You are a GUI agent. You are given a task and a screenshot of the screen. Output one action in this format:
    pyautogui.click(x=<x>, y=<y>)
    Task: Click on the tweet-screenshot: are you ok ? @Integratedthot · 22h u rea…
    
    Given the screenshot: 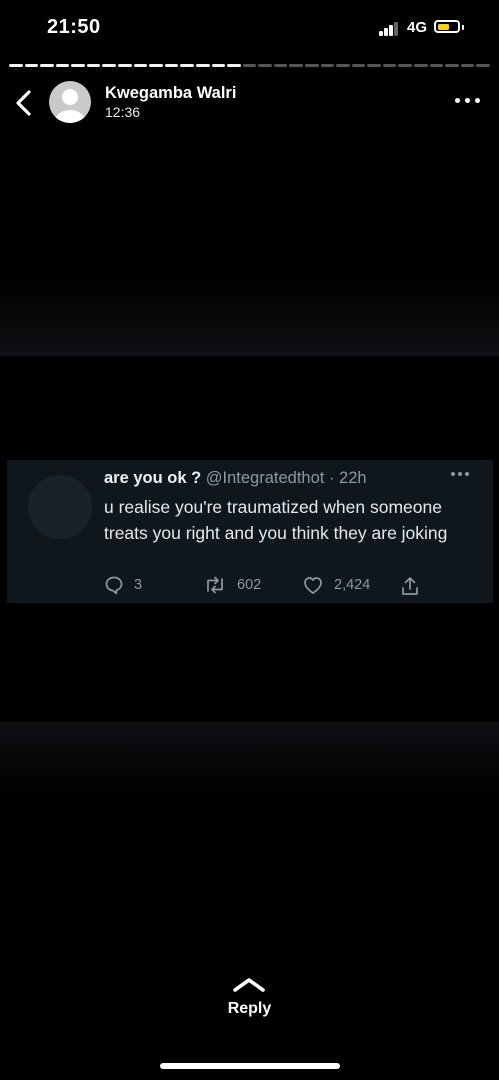 What is the action you would take?
    pyautogui.click(x=250, y=531)
    